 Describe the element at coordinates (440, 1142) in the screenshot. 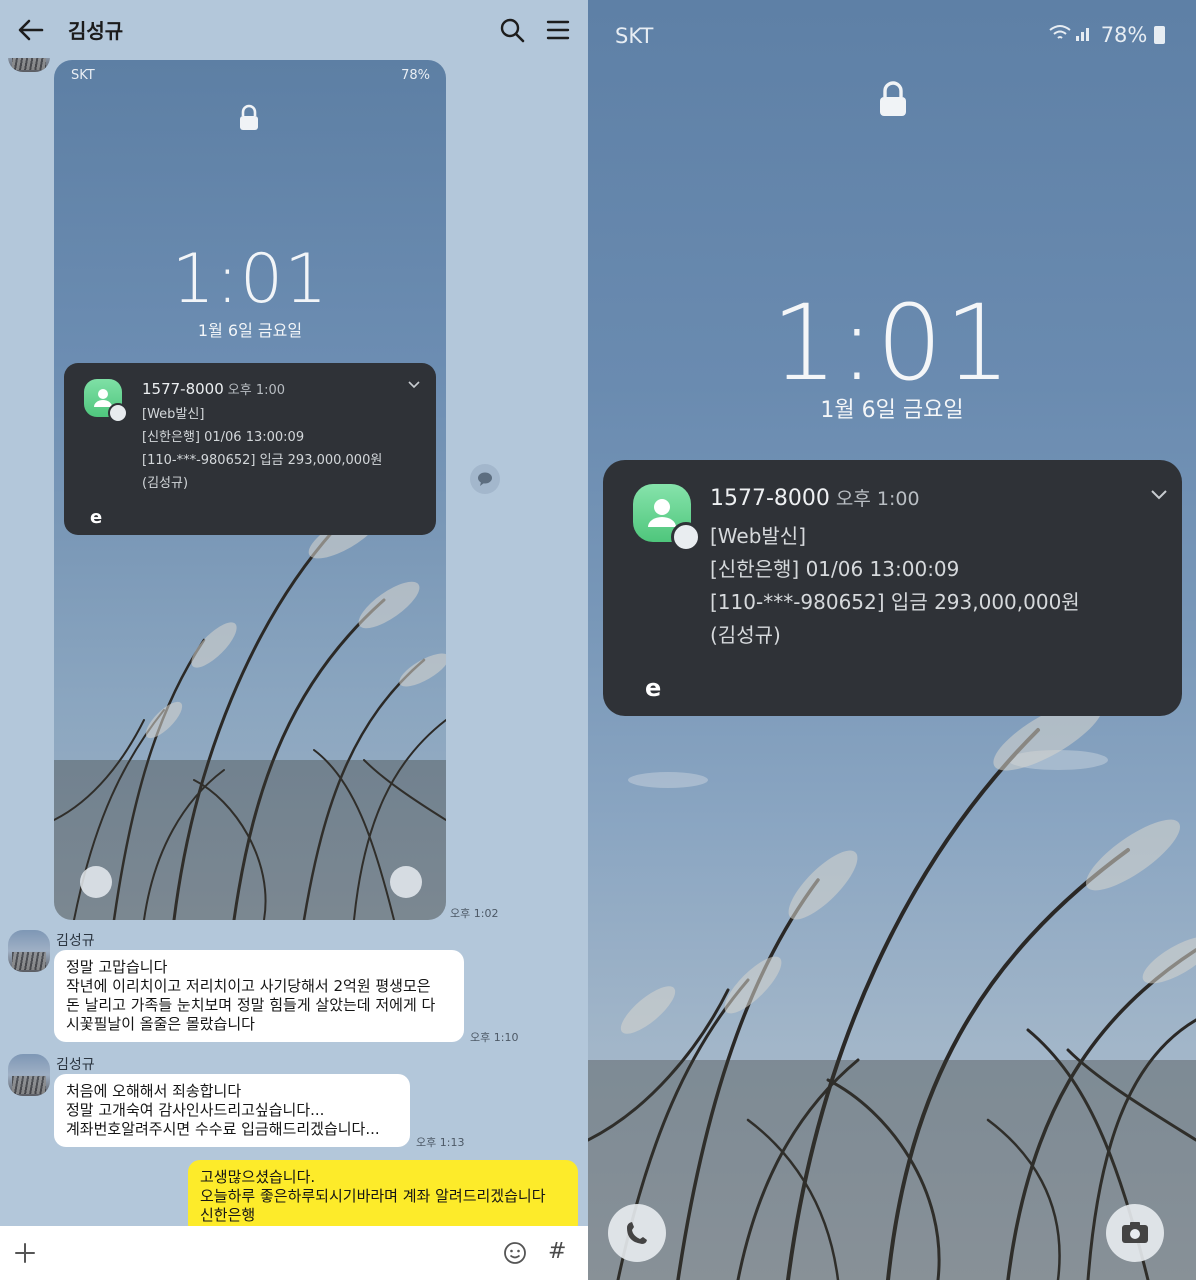

I see `message-time: 오후 1:13` at that location.